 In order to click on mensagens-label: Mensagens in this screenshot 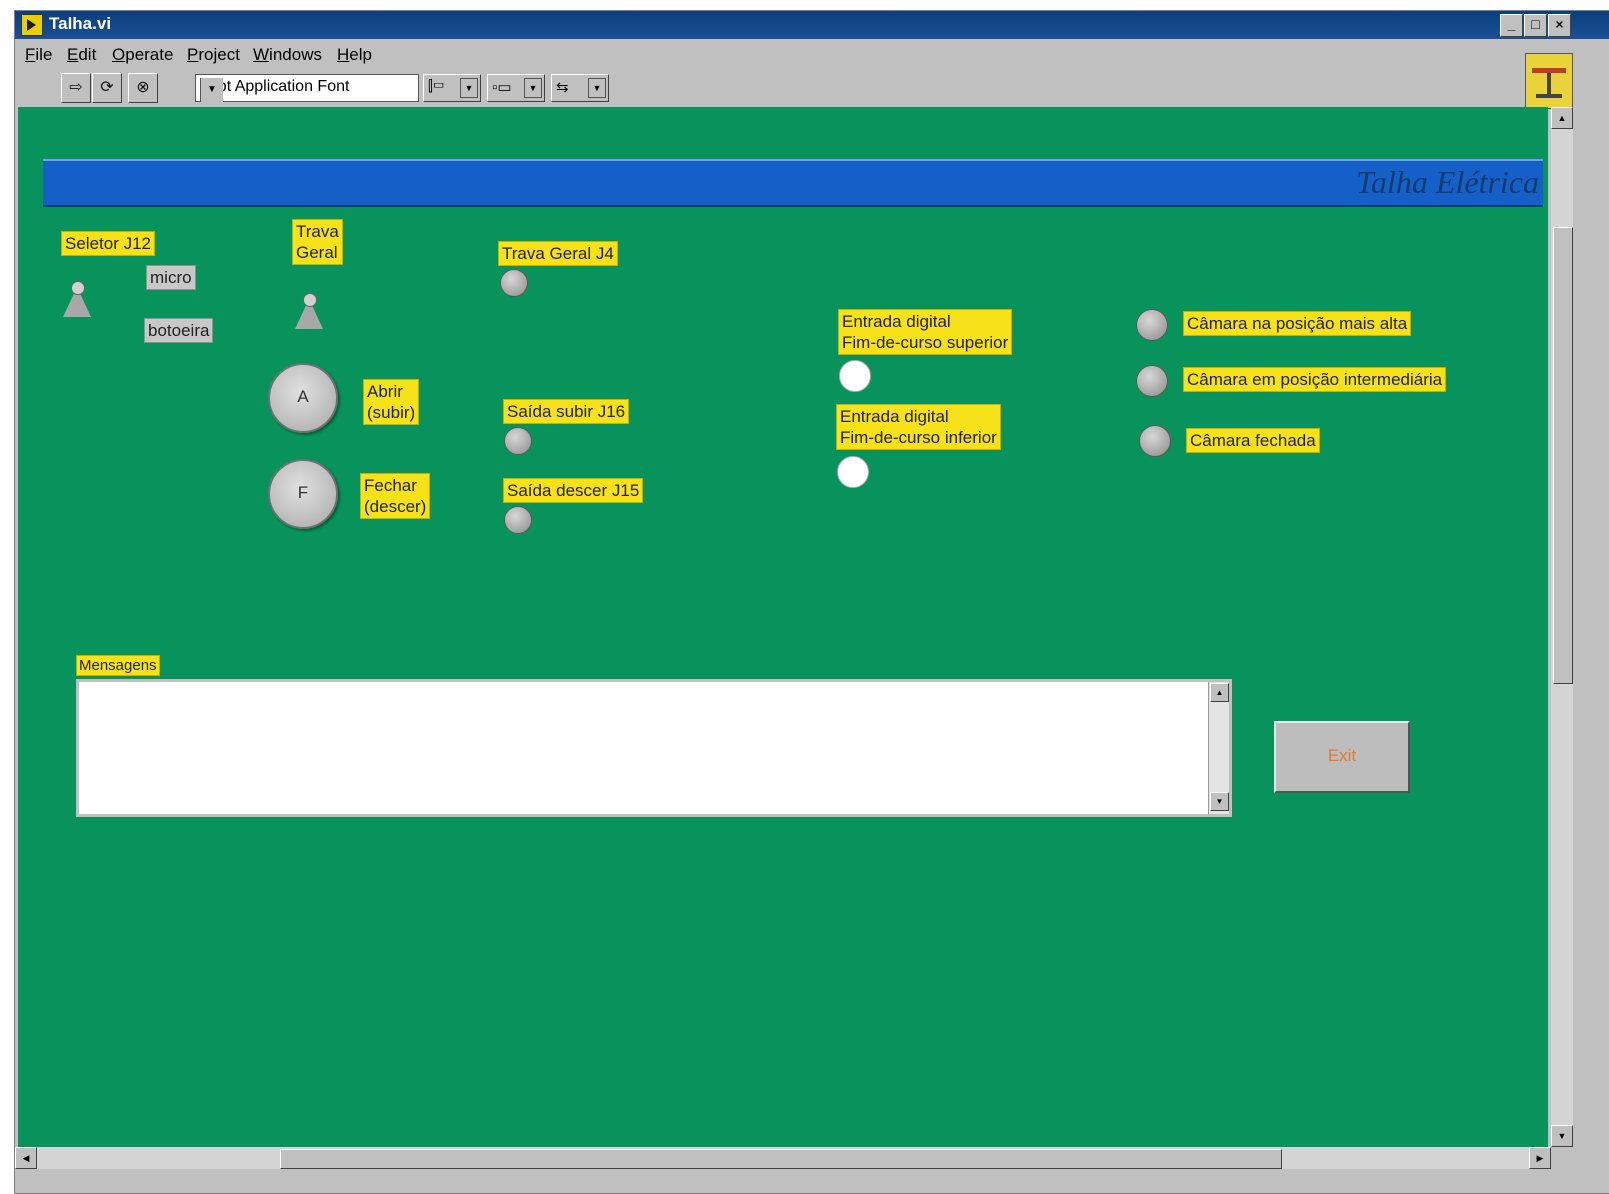, I will do `click(118, 665)`.